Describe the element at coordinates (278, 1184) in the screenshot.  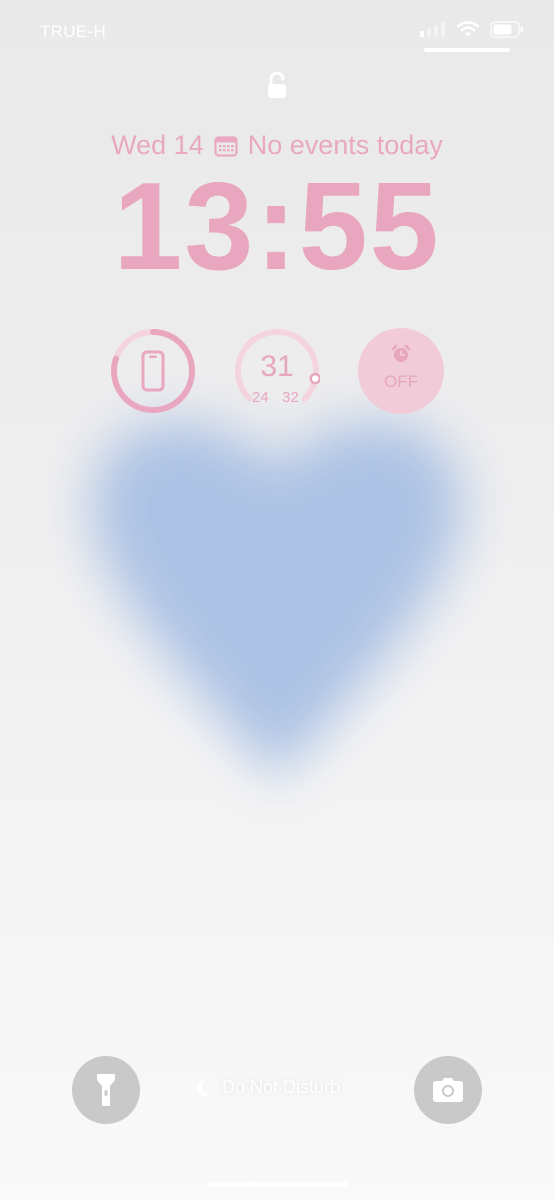
I see `home-indicator` at that location.